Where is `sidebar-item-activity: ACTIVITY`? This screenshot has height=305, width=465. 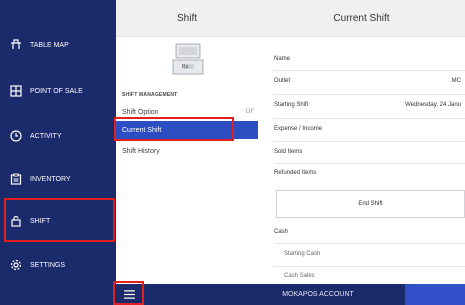 sidebar-item-activity: ACTIVITY is located at coordinates (58, 136).